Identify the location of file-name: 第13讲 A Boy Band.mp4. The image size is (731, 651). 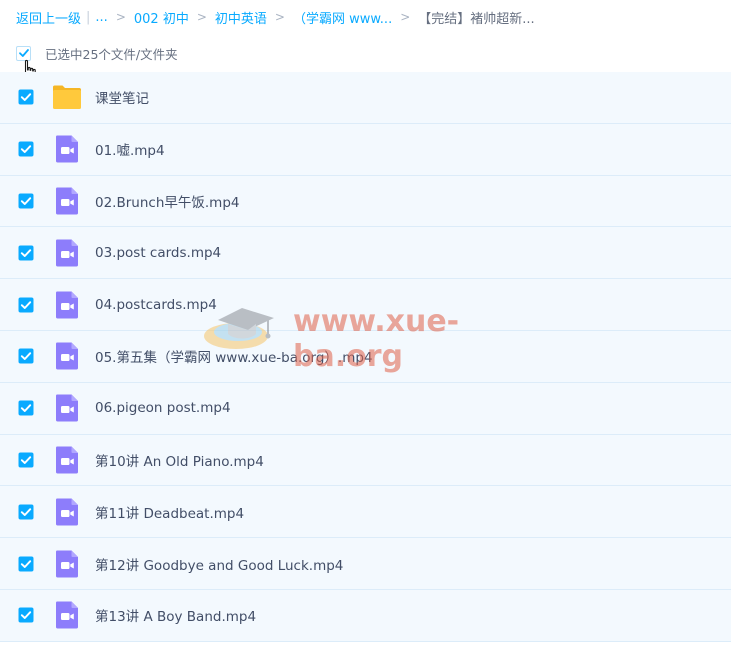
(175, 615).